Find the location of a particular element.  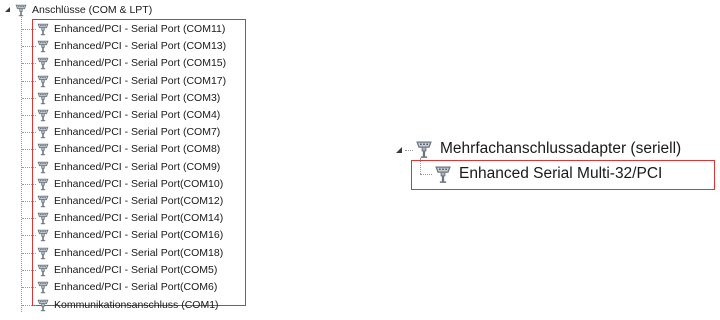

adapter-device-label: Enhanced Serial Multi-32/PCI is located at coordinates (561, 173).